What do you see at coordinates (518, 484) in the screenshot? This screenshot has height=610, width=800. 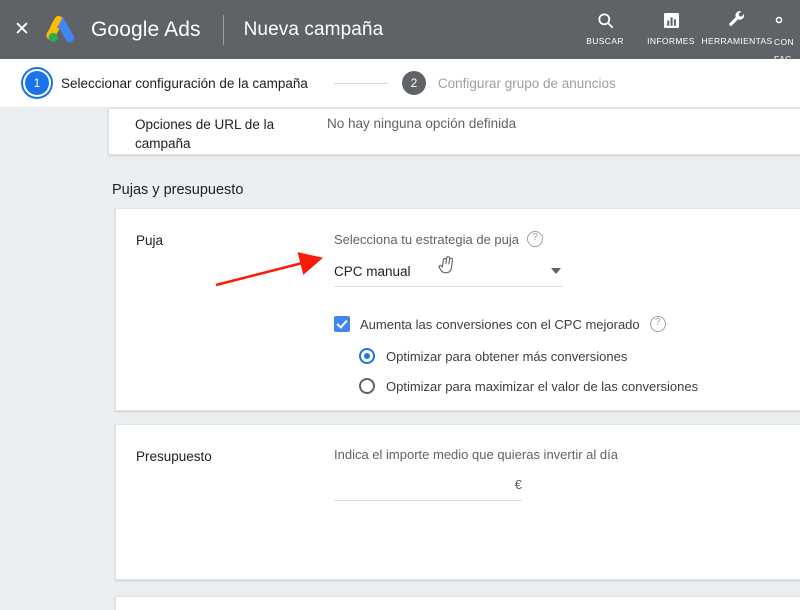 I see `currency-symbol: €` at bounding box center [518, 484].